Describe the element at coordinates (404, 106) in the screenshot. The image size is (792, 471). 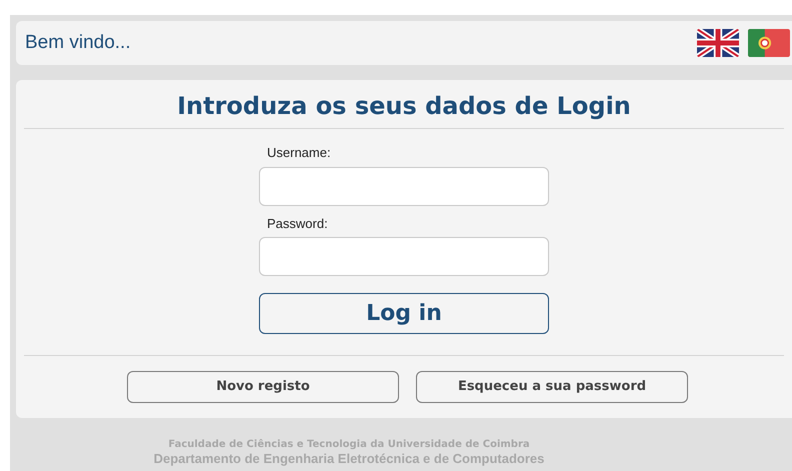
I see `login-title: Introduza os seus dados de Login` at that location.